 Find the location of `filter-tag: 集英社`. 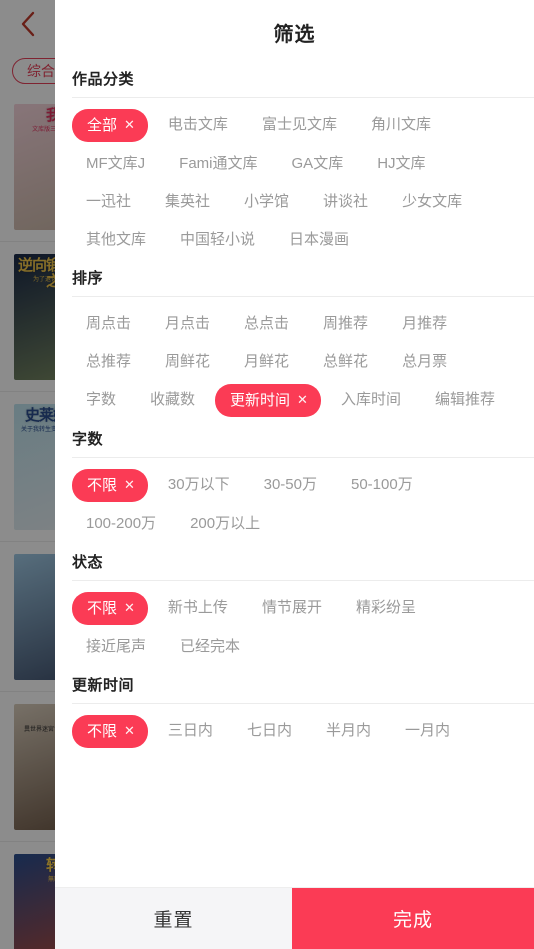

filter-tag: 集英社 is located at coordinates (187, 202).